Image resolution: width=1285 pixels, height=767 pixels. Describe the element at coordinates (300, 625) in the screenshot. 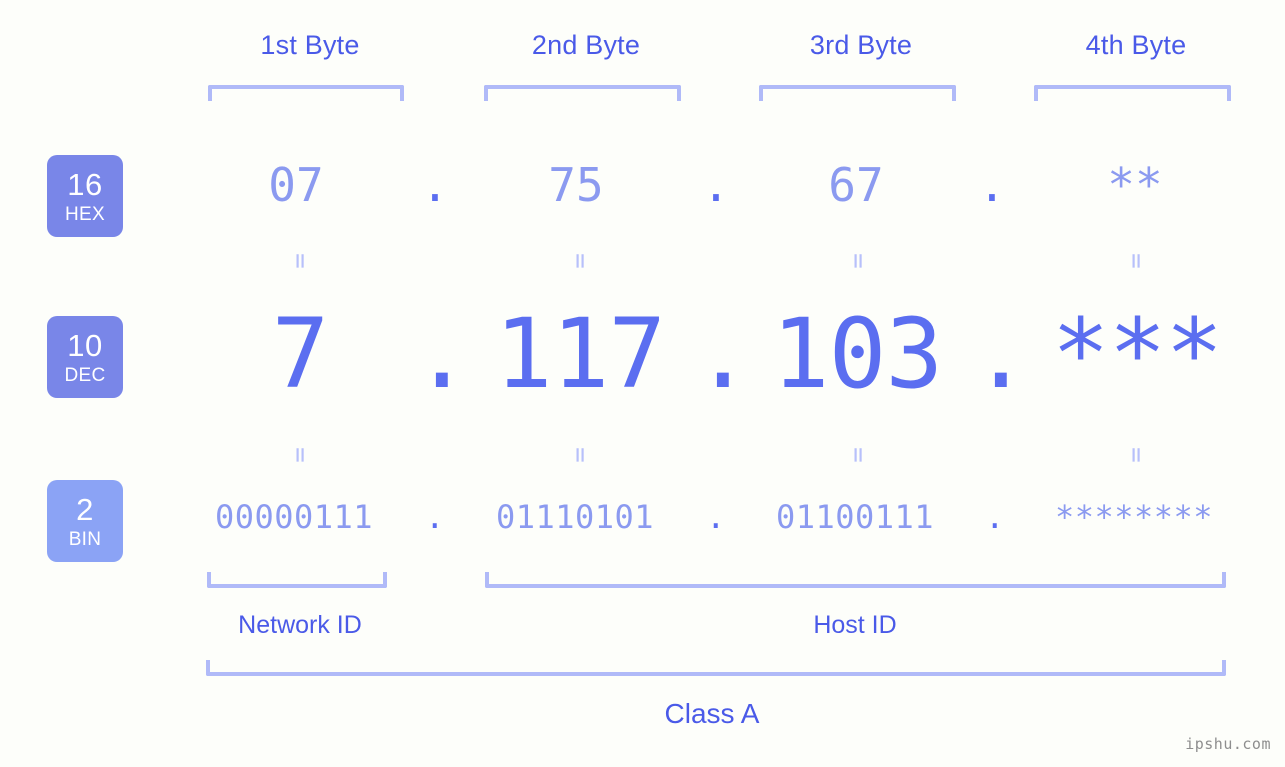

I see `network-id-label: Network ID` at that location.